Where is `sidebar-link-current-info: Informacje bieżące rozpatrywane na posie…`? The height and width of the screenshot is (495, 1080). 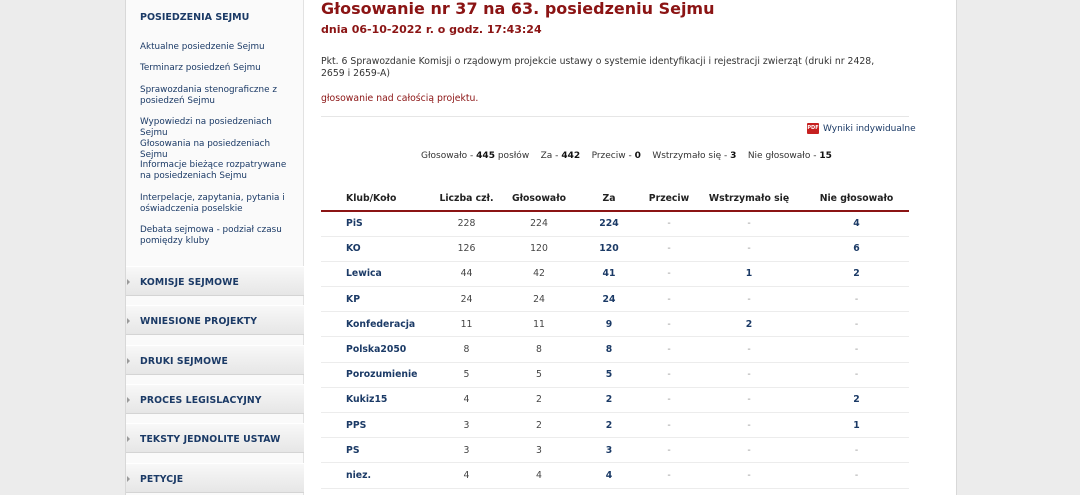 sidebar-link-current-info: Informacje bieżące rozpatrywane na posie… is located at coordinates (217, 171).